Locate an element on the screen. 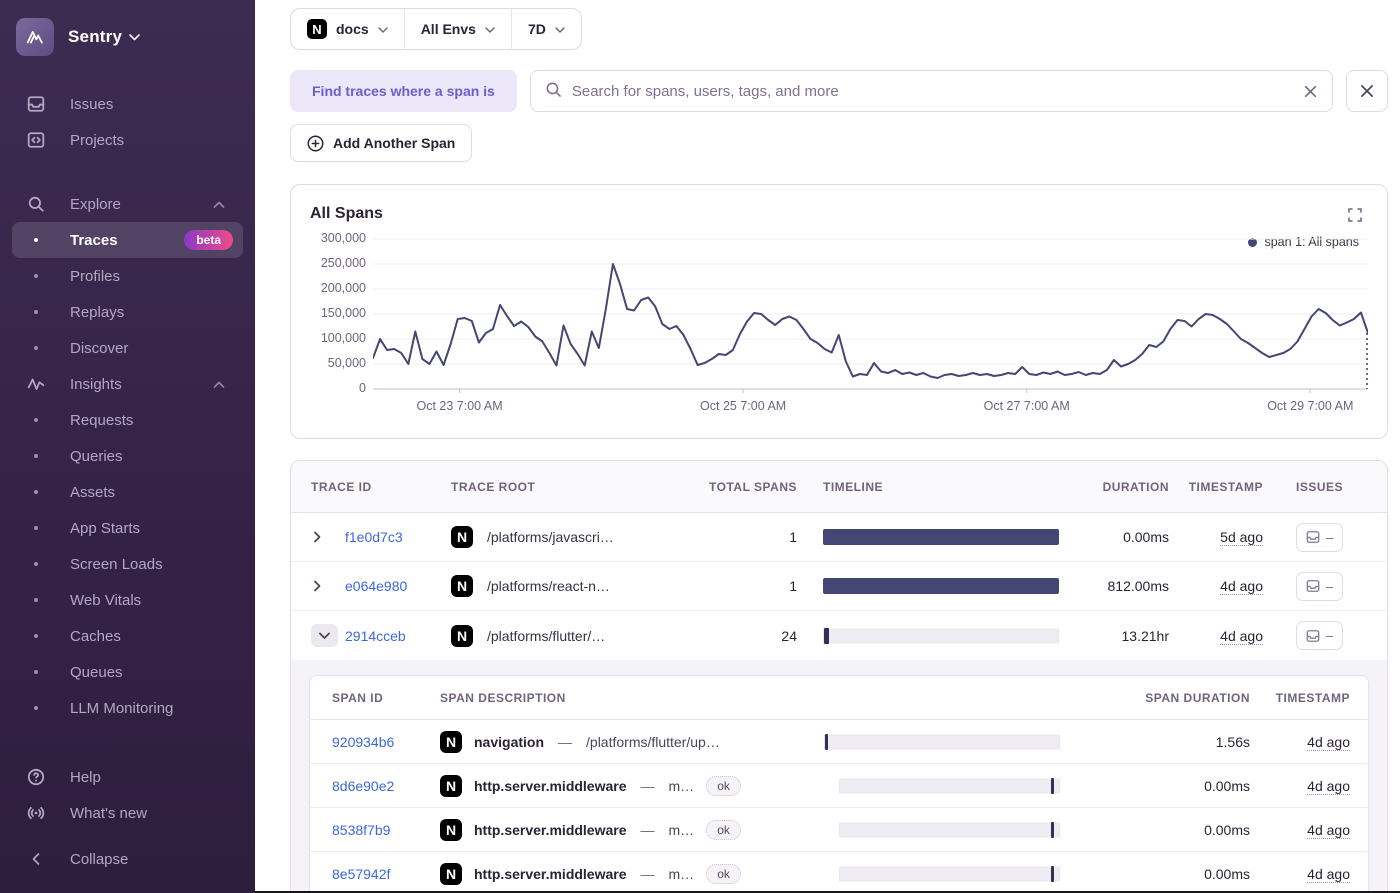  collapse-row-button is located at coordinates (324, 635).